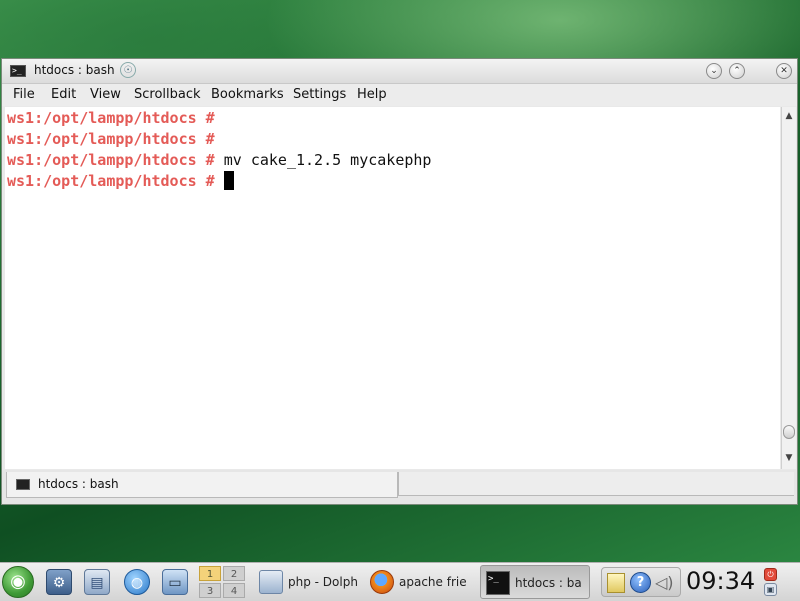 The width and height of the screenshot is (800, 601). I want to click on scroll-up-icon: ▲, so click(789, 116).